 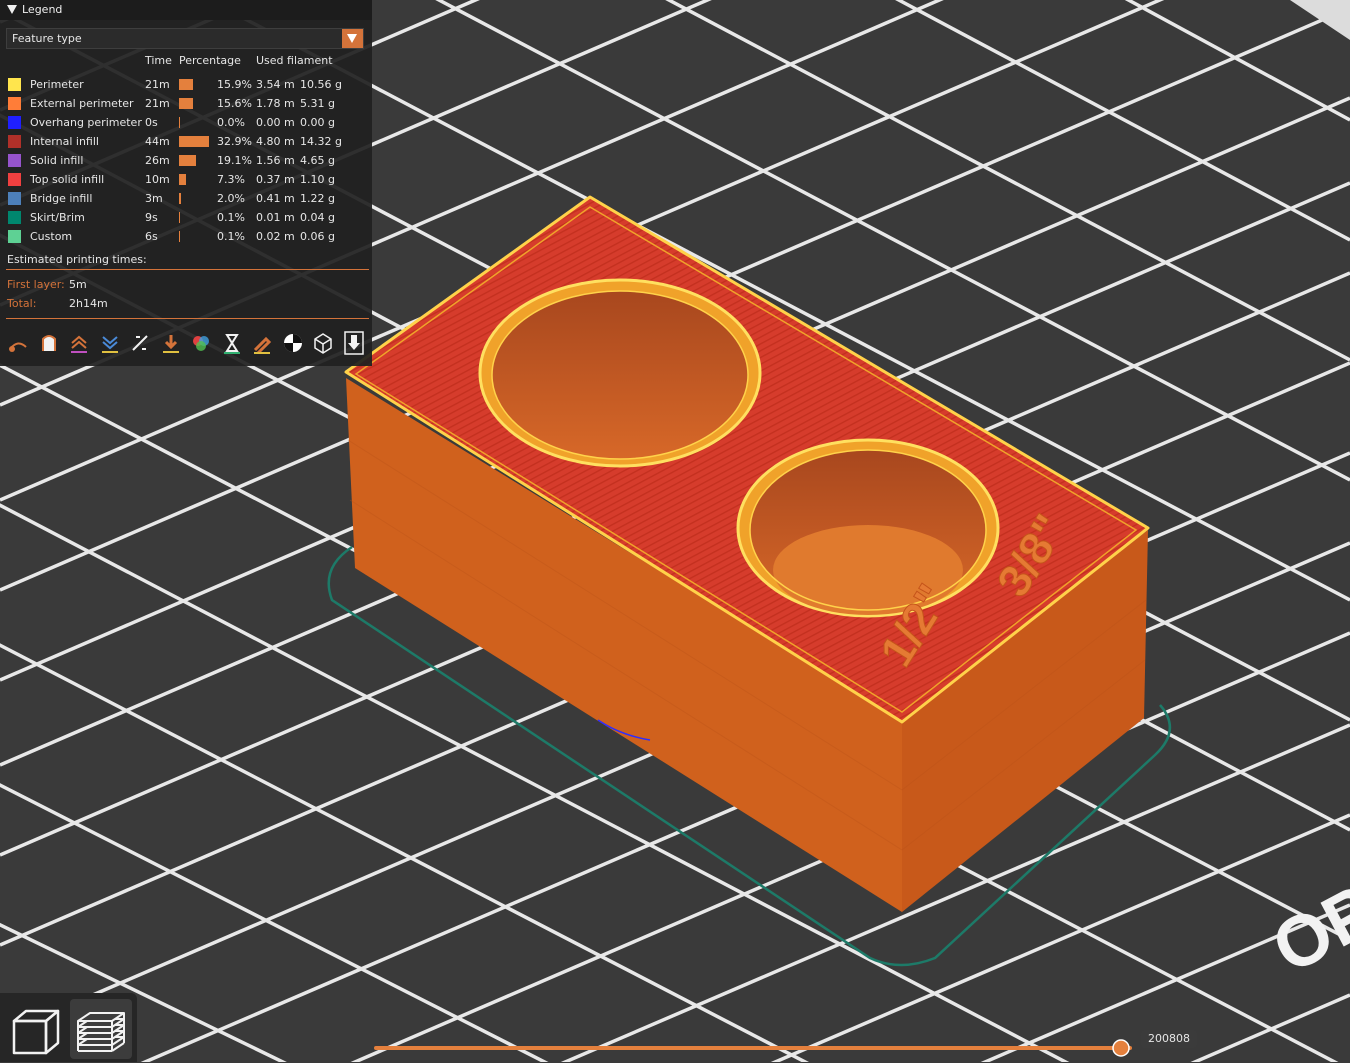 What do you see at coordinates (171, 343) in the screenshot?
I see `tool-changes-icon` at bounding box center [171, 343].